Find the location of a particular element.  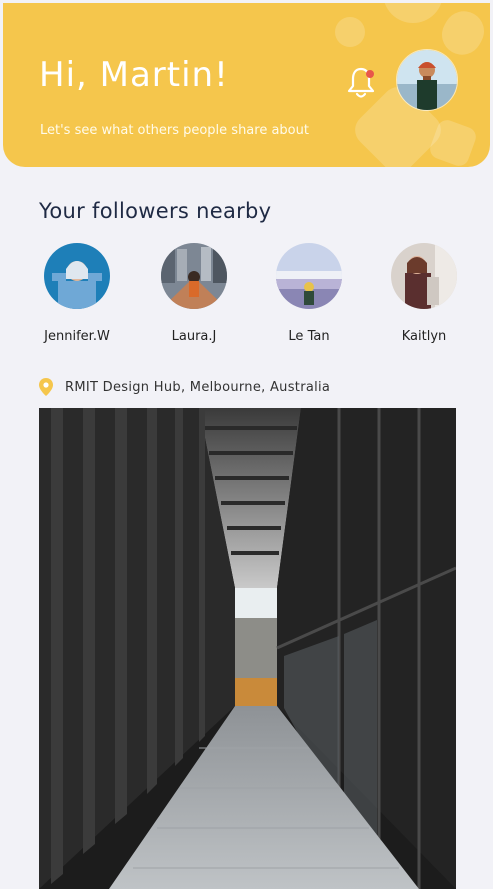

greeting-subtitle: Let's see what others people share about is located at coordinates (174, 130).